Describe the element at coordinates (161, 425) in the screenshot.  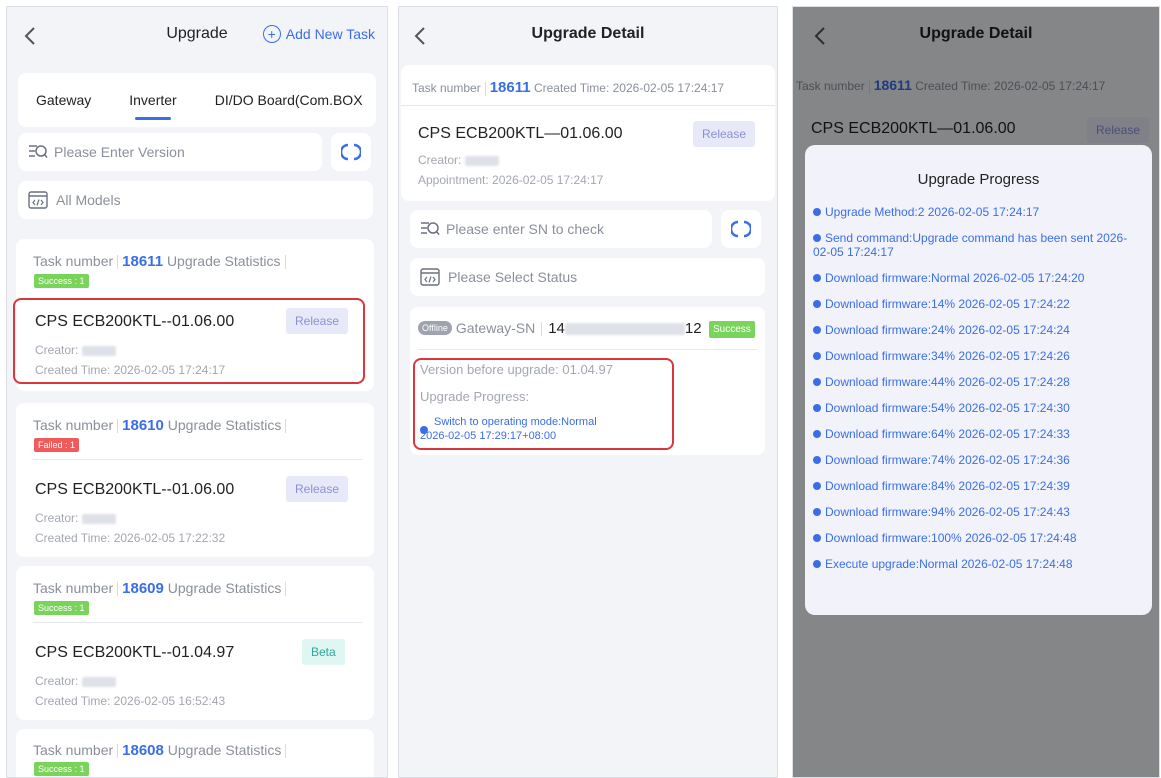
I see `task-header: Task number 18610 Upgrade Statistics` at that location.